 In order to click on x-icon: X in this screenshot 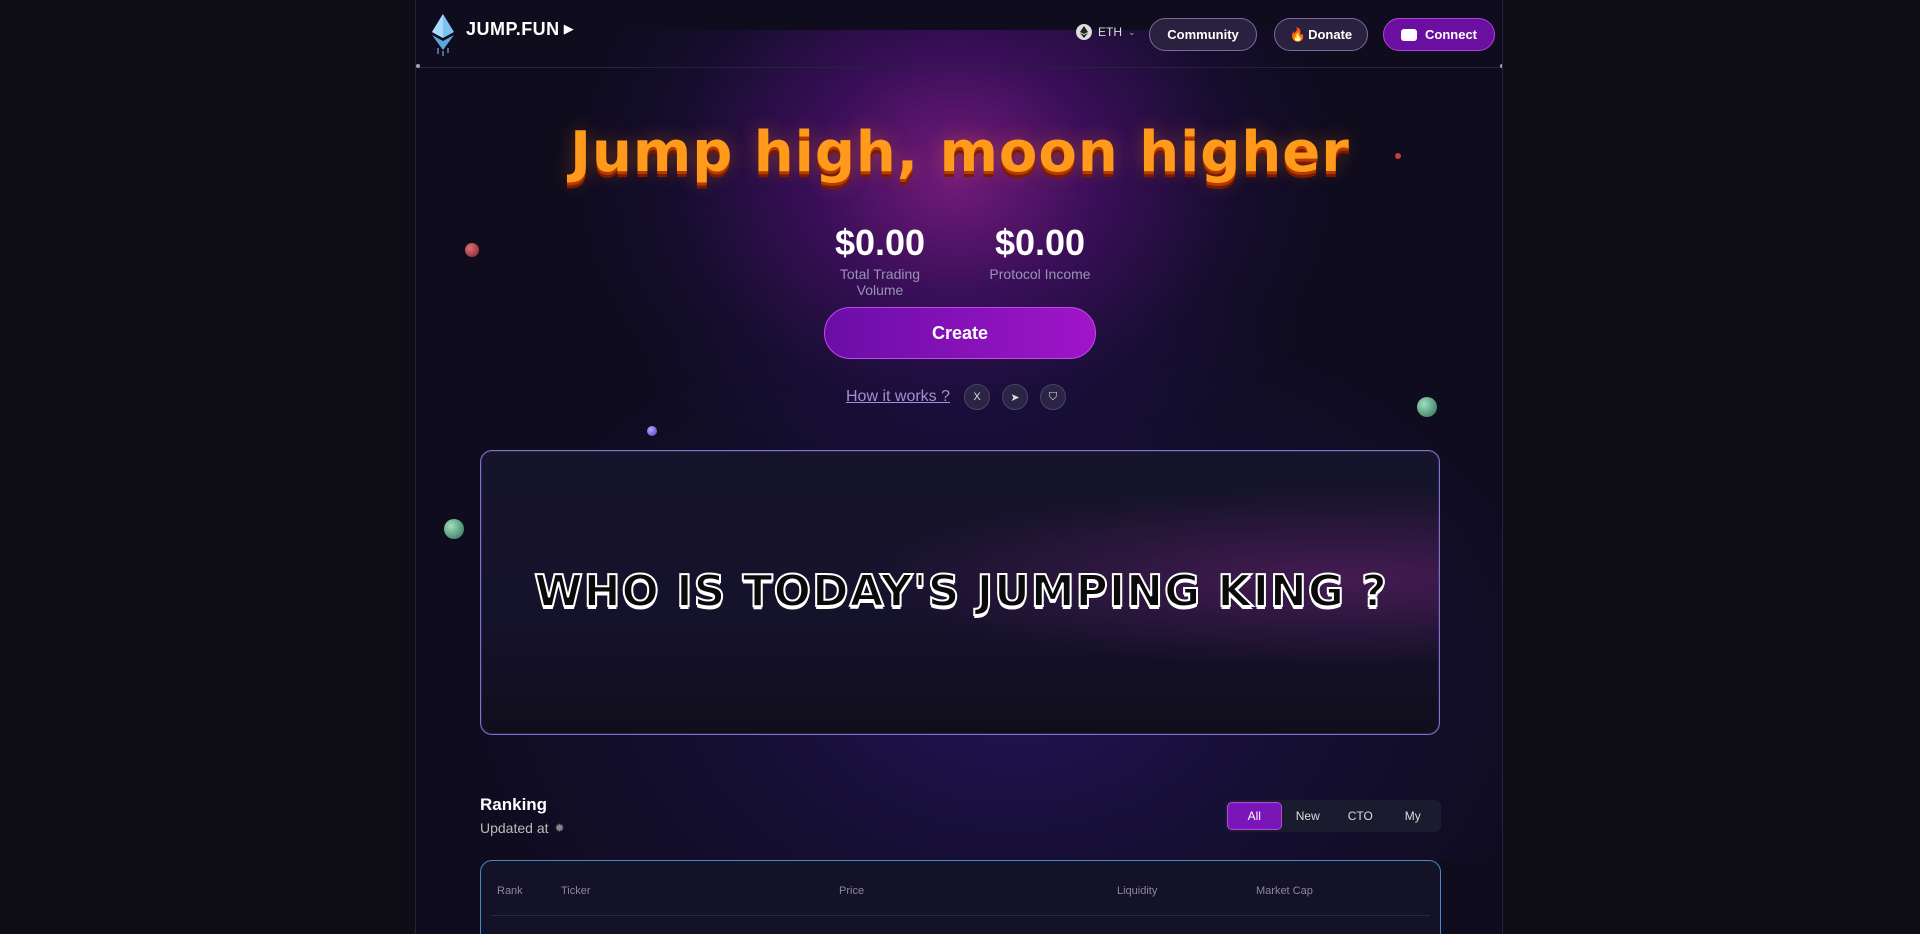, I will do `click(977, 397)`.